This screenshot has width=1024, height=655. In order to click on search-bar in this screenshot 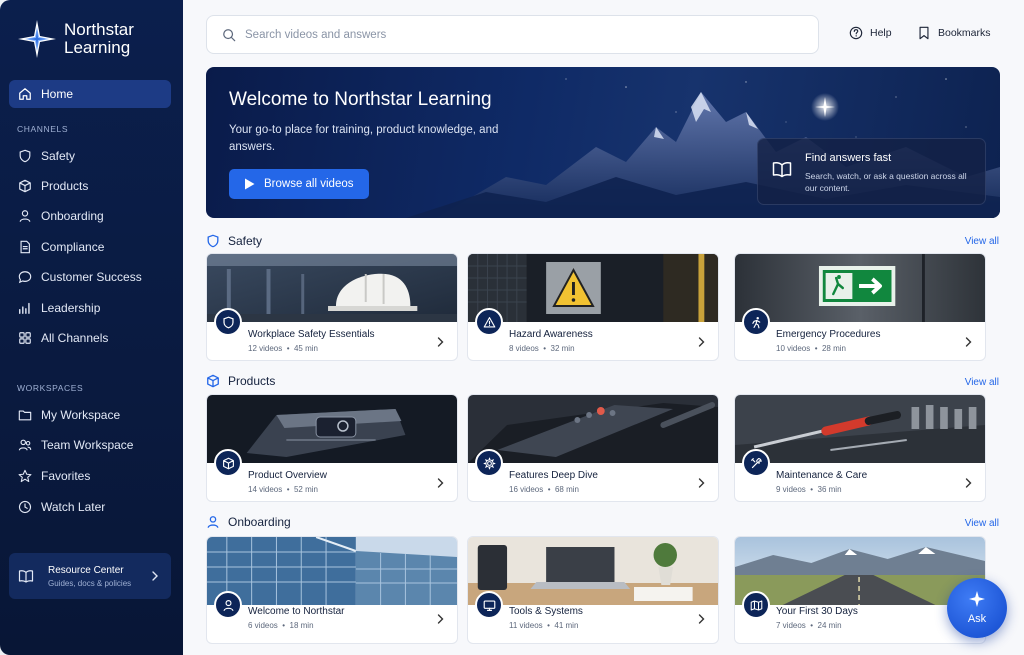, I will do `click(512, 34)`.